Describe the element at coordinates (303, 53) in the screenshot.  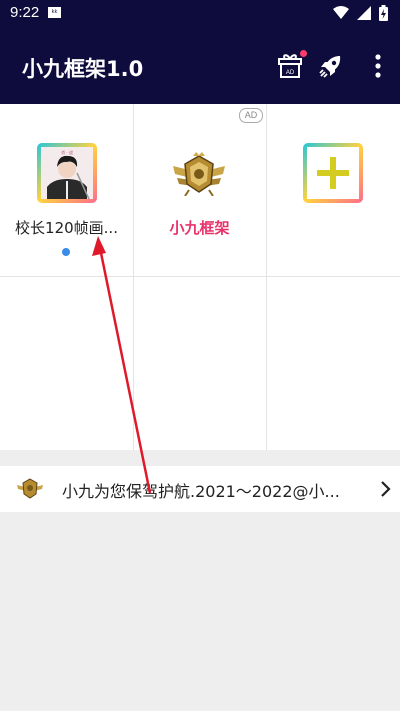
I see `gift-notification-dot` at that location.